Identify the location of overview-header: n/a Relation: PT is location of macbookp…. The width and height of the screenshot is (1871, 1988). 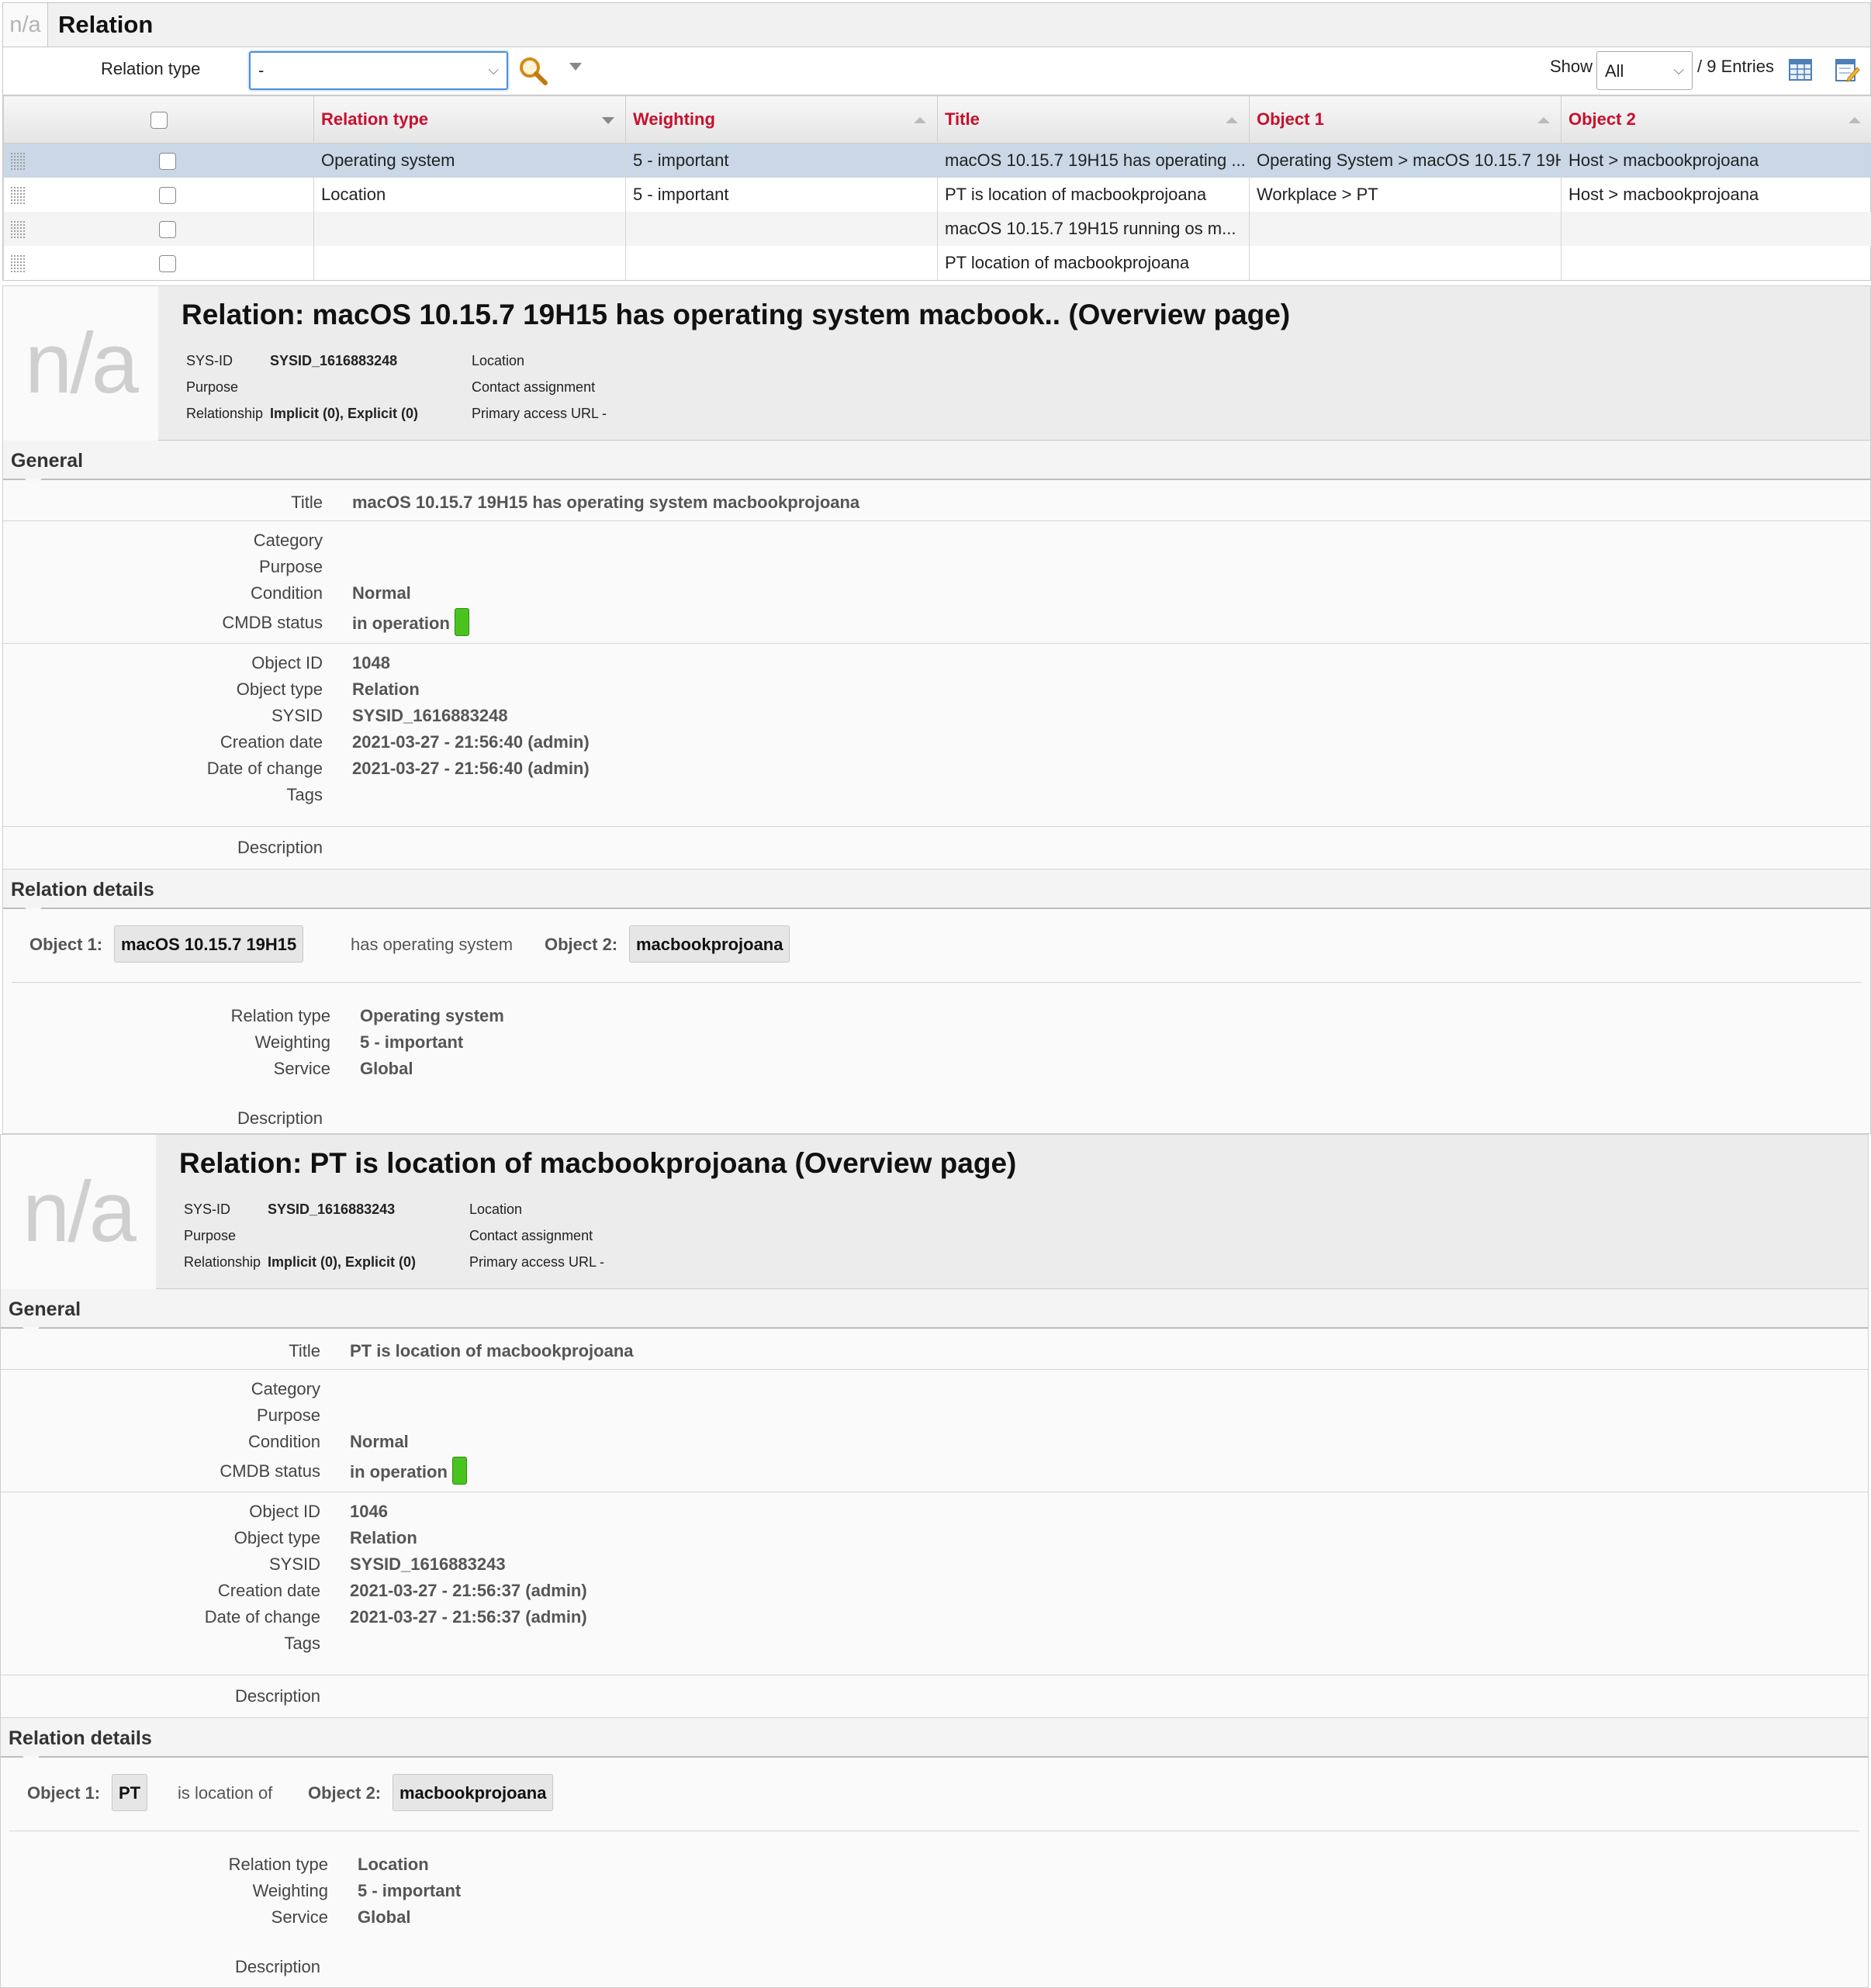
(934, 1212).